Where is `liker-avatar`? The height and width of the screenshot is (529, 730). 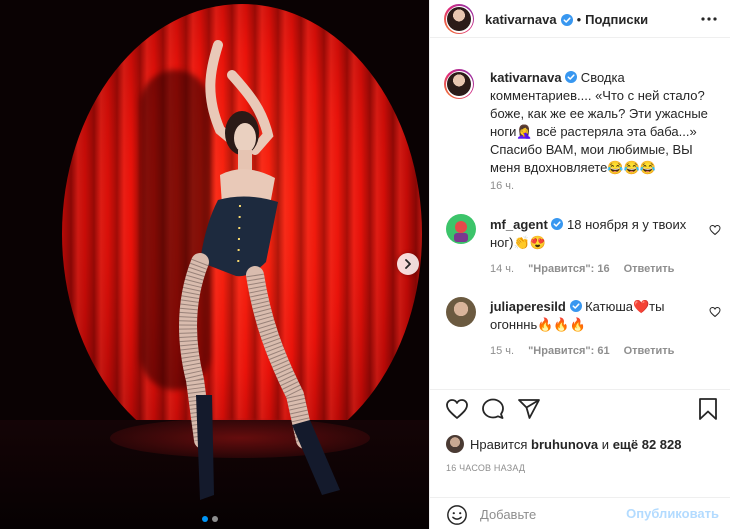
liker-avatar is located at coordinates (455, 444).